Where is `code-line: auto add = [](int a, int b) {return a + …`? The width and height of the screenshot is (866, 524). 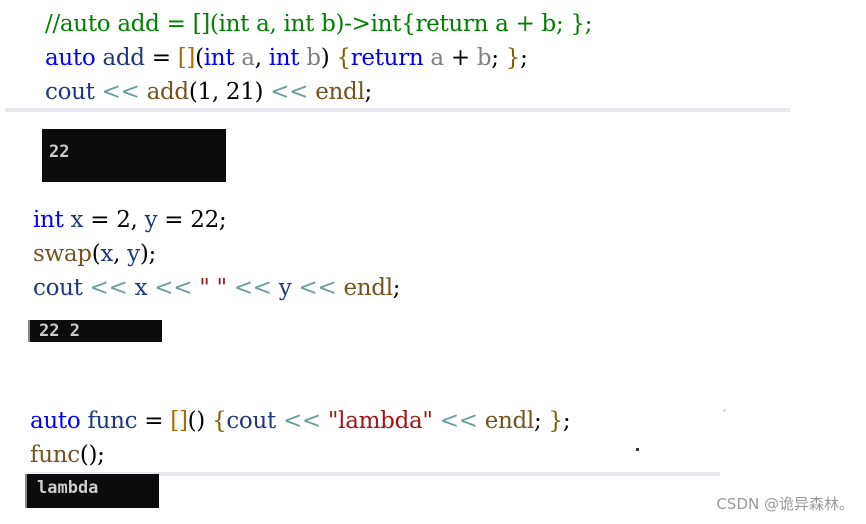 code-line: auto add = [](int a, int b) {return a + … is located at coordinates (318, 58).